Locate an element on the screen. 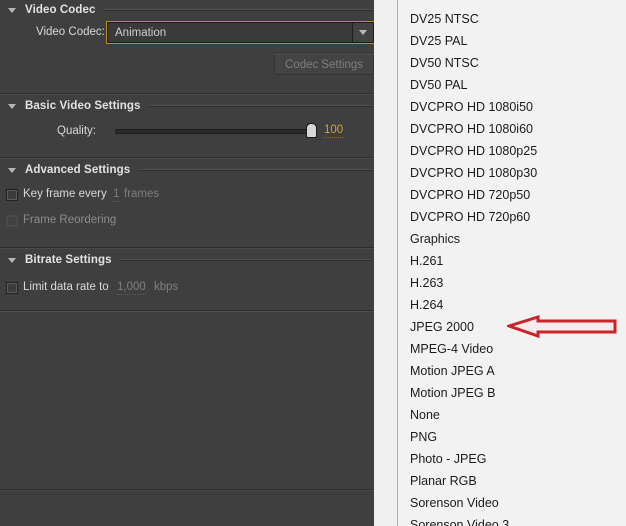 This screenshot has height=526, width=626. dropdown-item: DV25 NTSC is located at coordinates (512, 19).